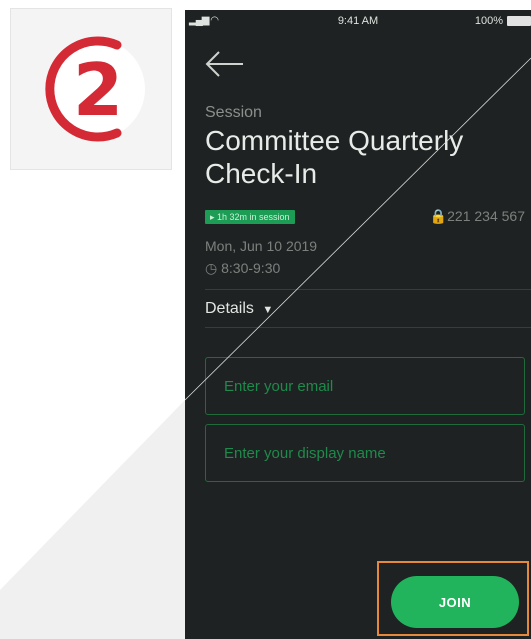 The image size is (531, 639). Describe the element at coordinates (225, 64) in the screenshot. I see `back-arrow-icon` at that location.